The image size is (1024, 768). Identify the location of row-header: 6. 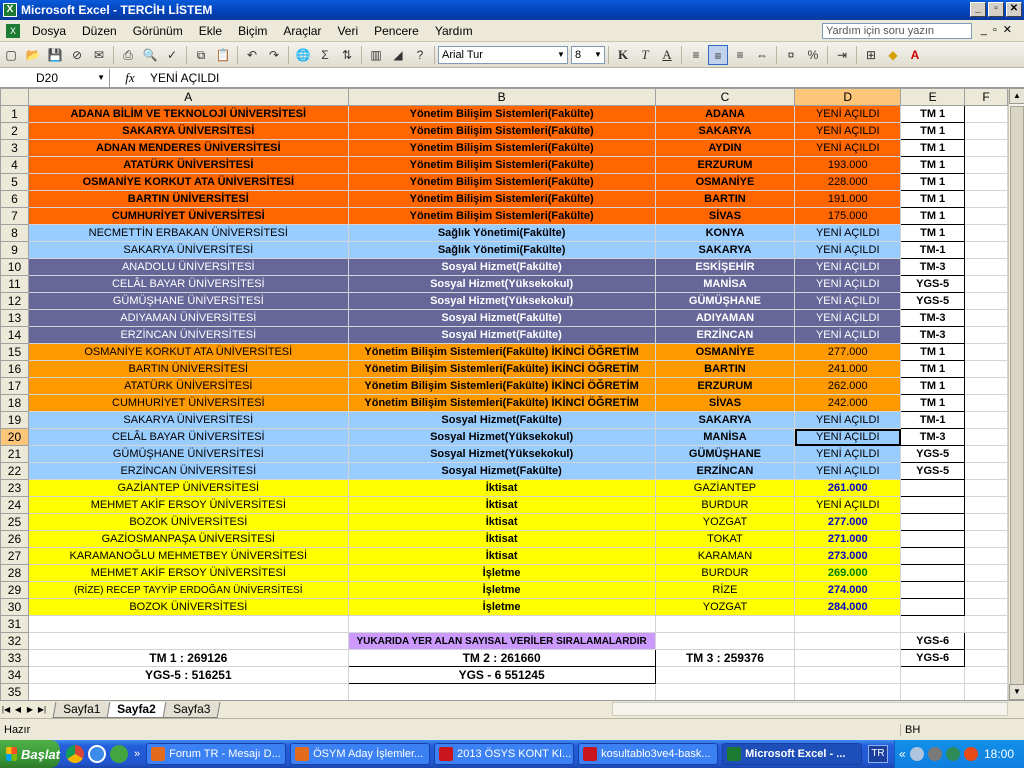
(14, 199).